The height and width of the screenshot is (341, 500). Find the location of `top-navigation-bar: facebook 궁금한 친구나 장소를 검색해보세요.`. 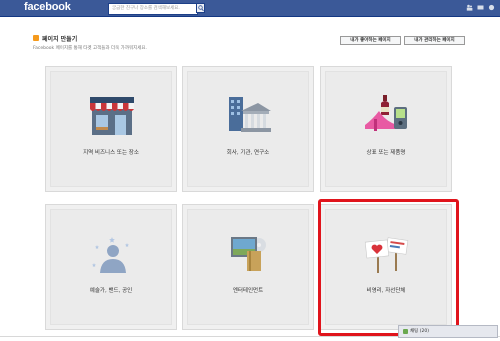

top-navigation-bar: facebook 궁금한 친구나 장소를 검색해보세요. is located at coordinates (250, 8).